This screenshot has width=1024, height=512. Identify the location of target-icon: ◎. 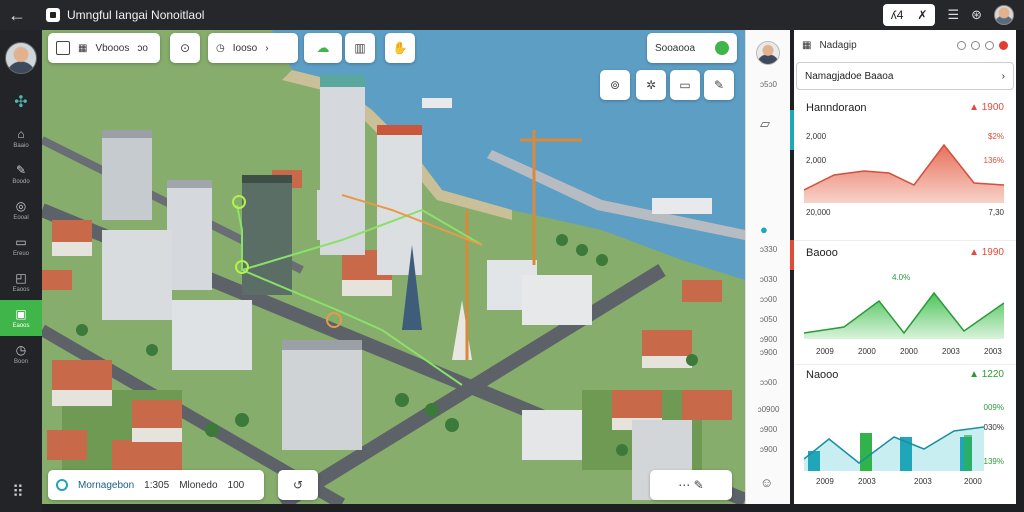
(21, 206).